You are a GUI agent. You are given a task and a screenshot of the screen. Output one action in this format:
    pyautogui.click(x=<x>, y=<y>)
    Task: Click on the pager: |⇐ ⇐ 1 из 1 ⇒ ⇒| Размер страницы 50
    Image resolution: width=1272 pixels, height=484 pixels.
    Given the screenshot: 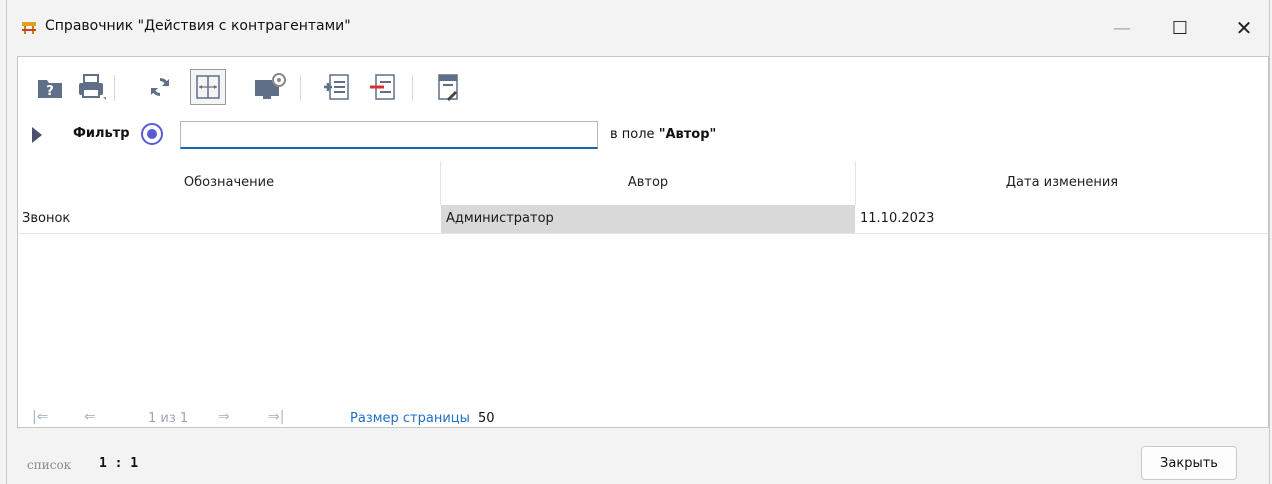 What is the action you would take?
    pyautogui.click(x=643, y=420)
    